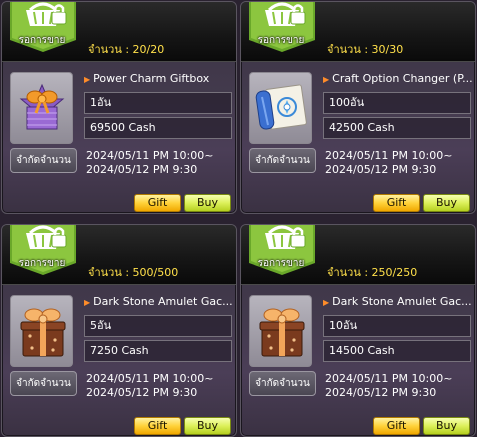  I want to click on quantity-line: จำนวน : 500/500, so click(133, 272).